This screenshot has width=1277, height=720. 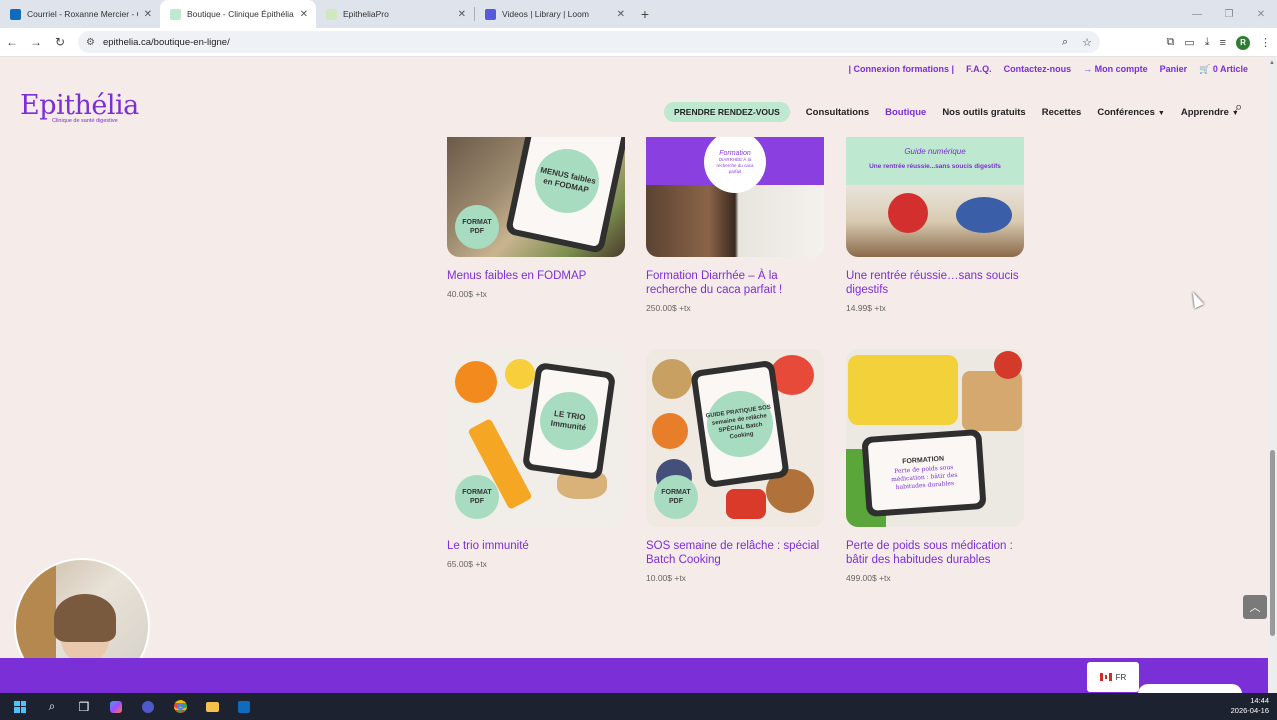 I want to click on link-mon-compte: → Mon compte, so click(x=1115, y=69).